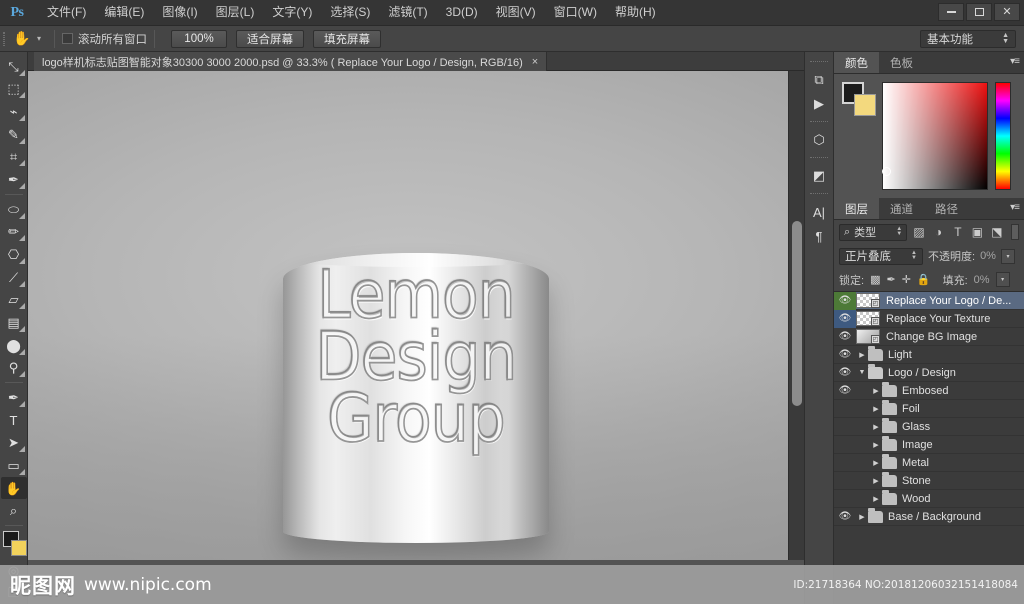 This screenshot has height=604, width=1024. Describe the element at coordinates (462, 12) in the screenshot. I see `menu-3d: 3D(D)` at that location.